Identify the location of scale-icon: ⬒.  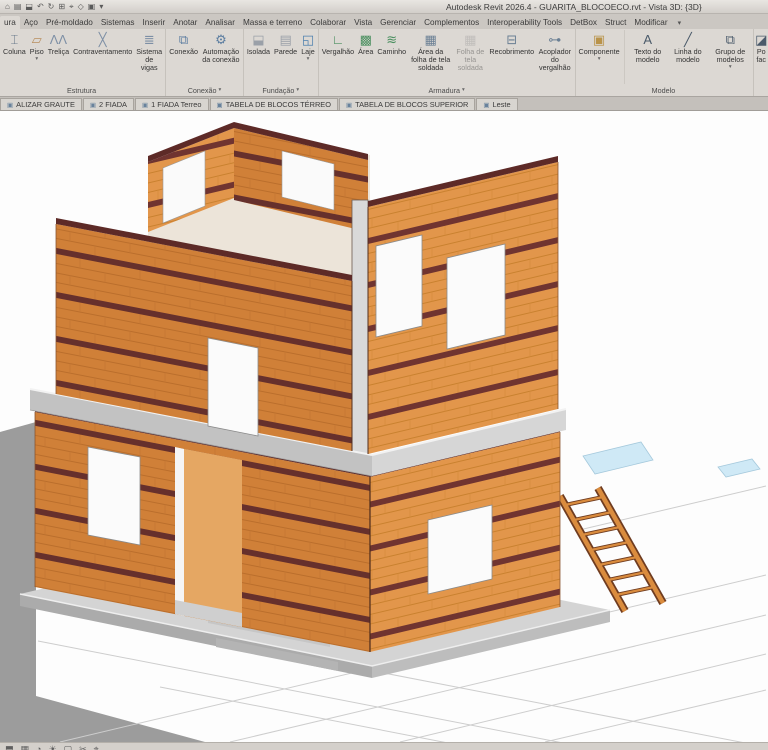
(9, 747).